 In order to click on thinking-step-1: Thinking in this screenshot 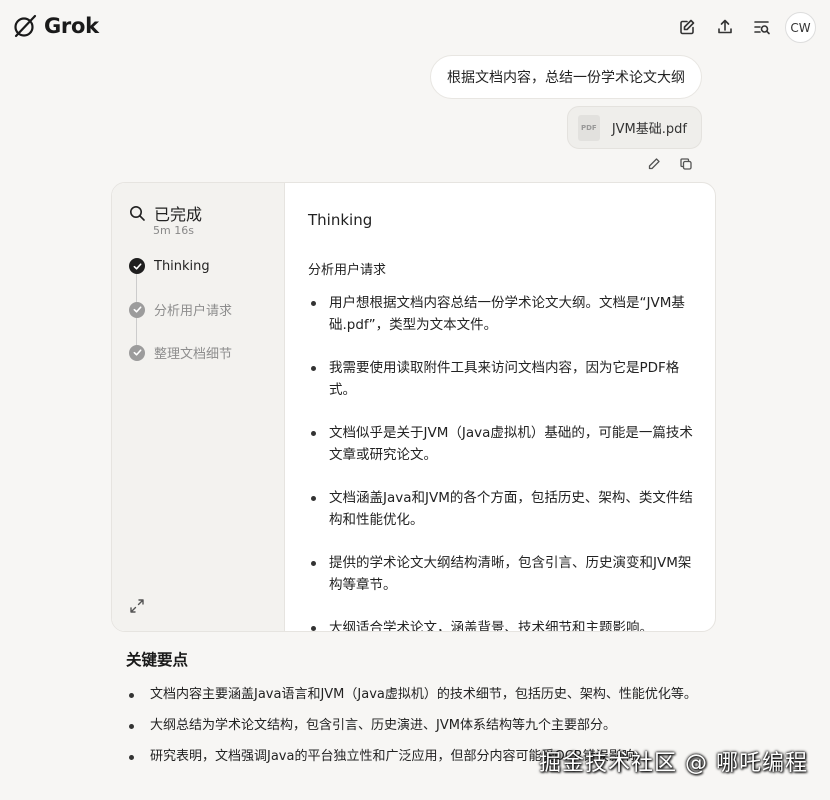, I will do `click(169, 266)`.